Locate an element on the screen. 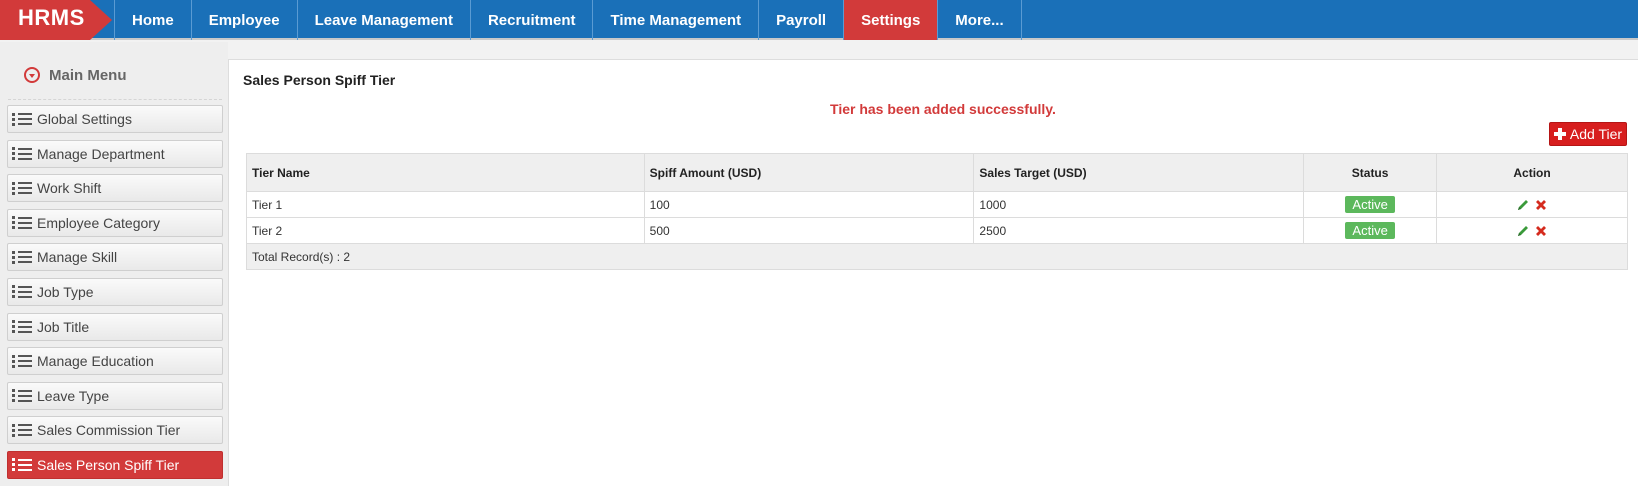 The width and height of the screenshot is (1638, 486). sidebar-item-label: Job Type is located at coordinates (65, 291).